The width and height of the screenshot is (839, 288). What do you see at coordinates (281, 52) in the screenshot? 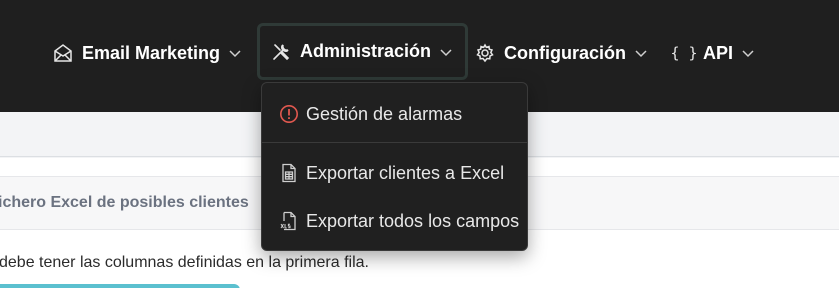
I see `tools-icon` at bounding box center [281, 52].